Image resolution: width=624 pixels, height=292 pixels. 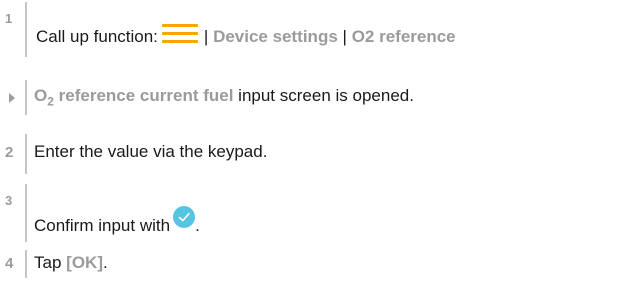 I want to click on ok-button-label: [OK], so click(x=84, y=262).